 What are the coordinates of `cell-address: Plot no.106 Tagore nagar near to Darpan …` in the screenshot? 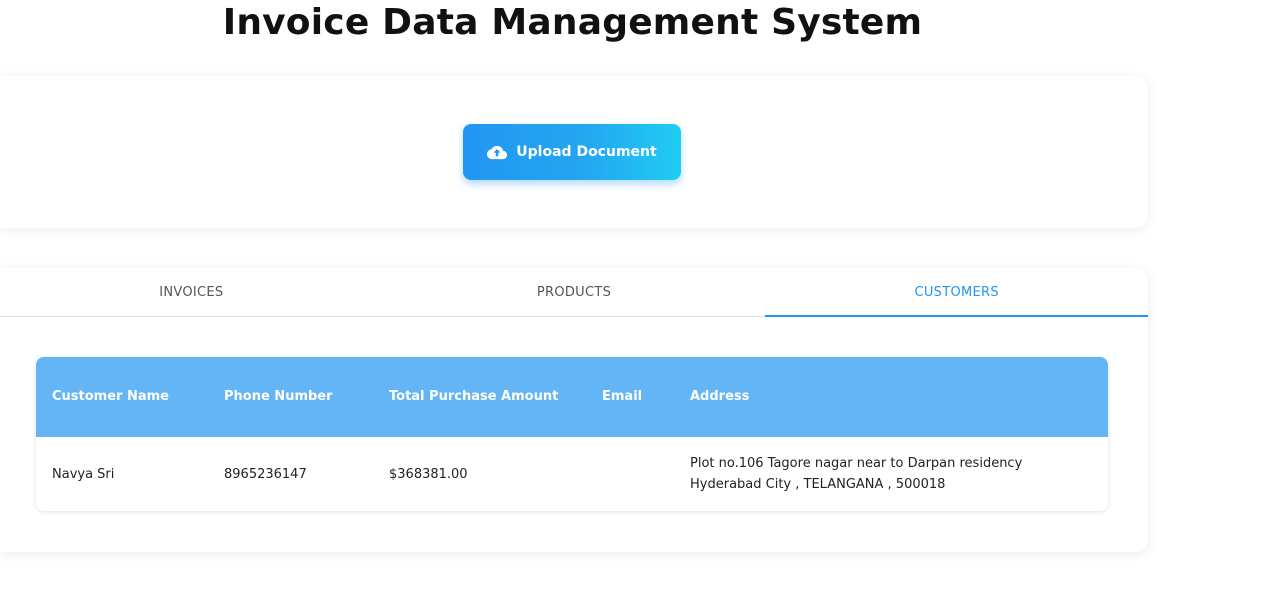 It's located at (856, 474).